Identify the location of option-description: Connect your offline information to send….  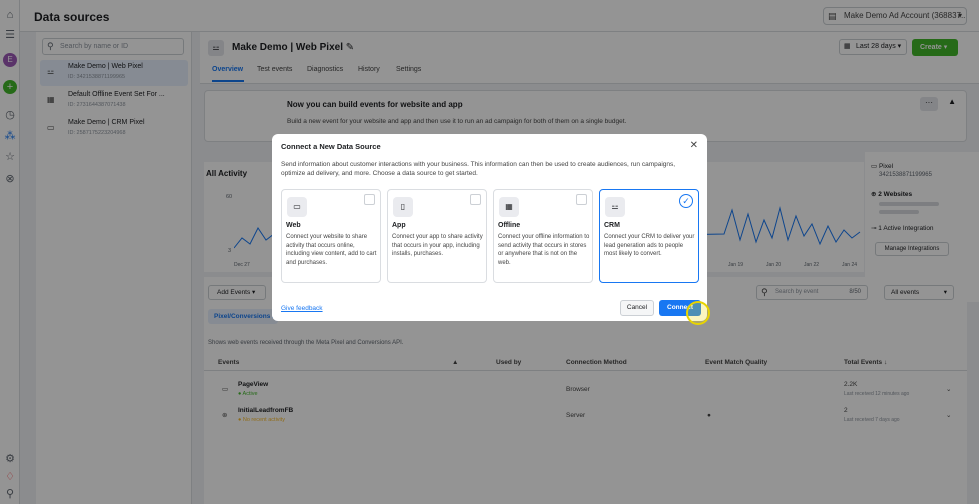
(544, 250).